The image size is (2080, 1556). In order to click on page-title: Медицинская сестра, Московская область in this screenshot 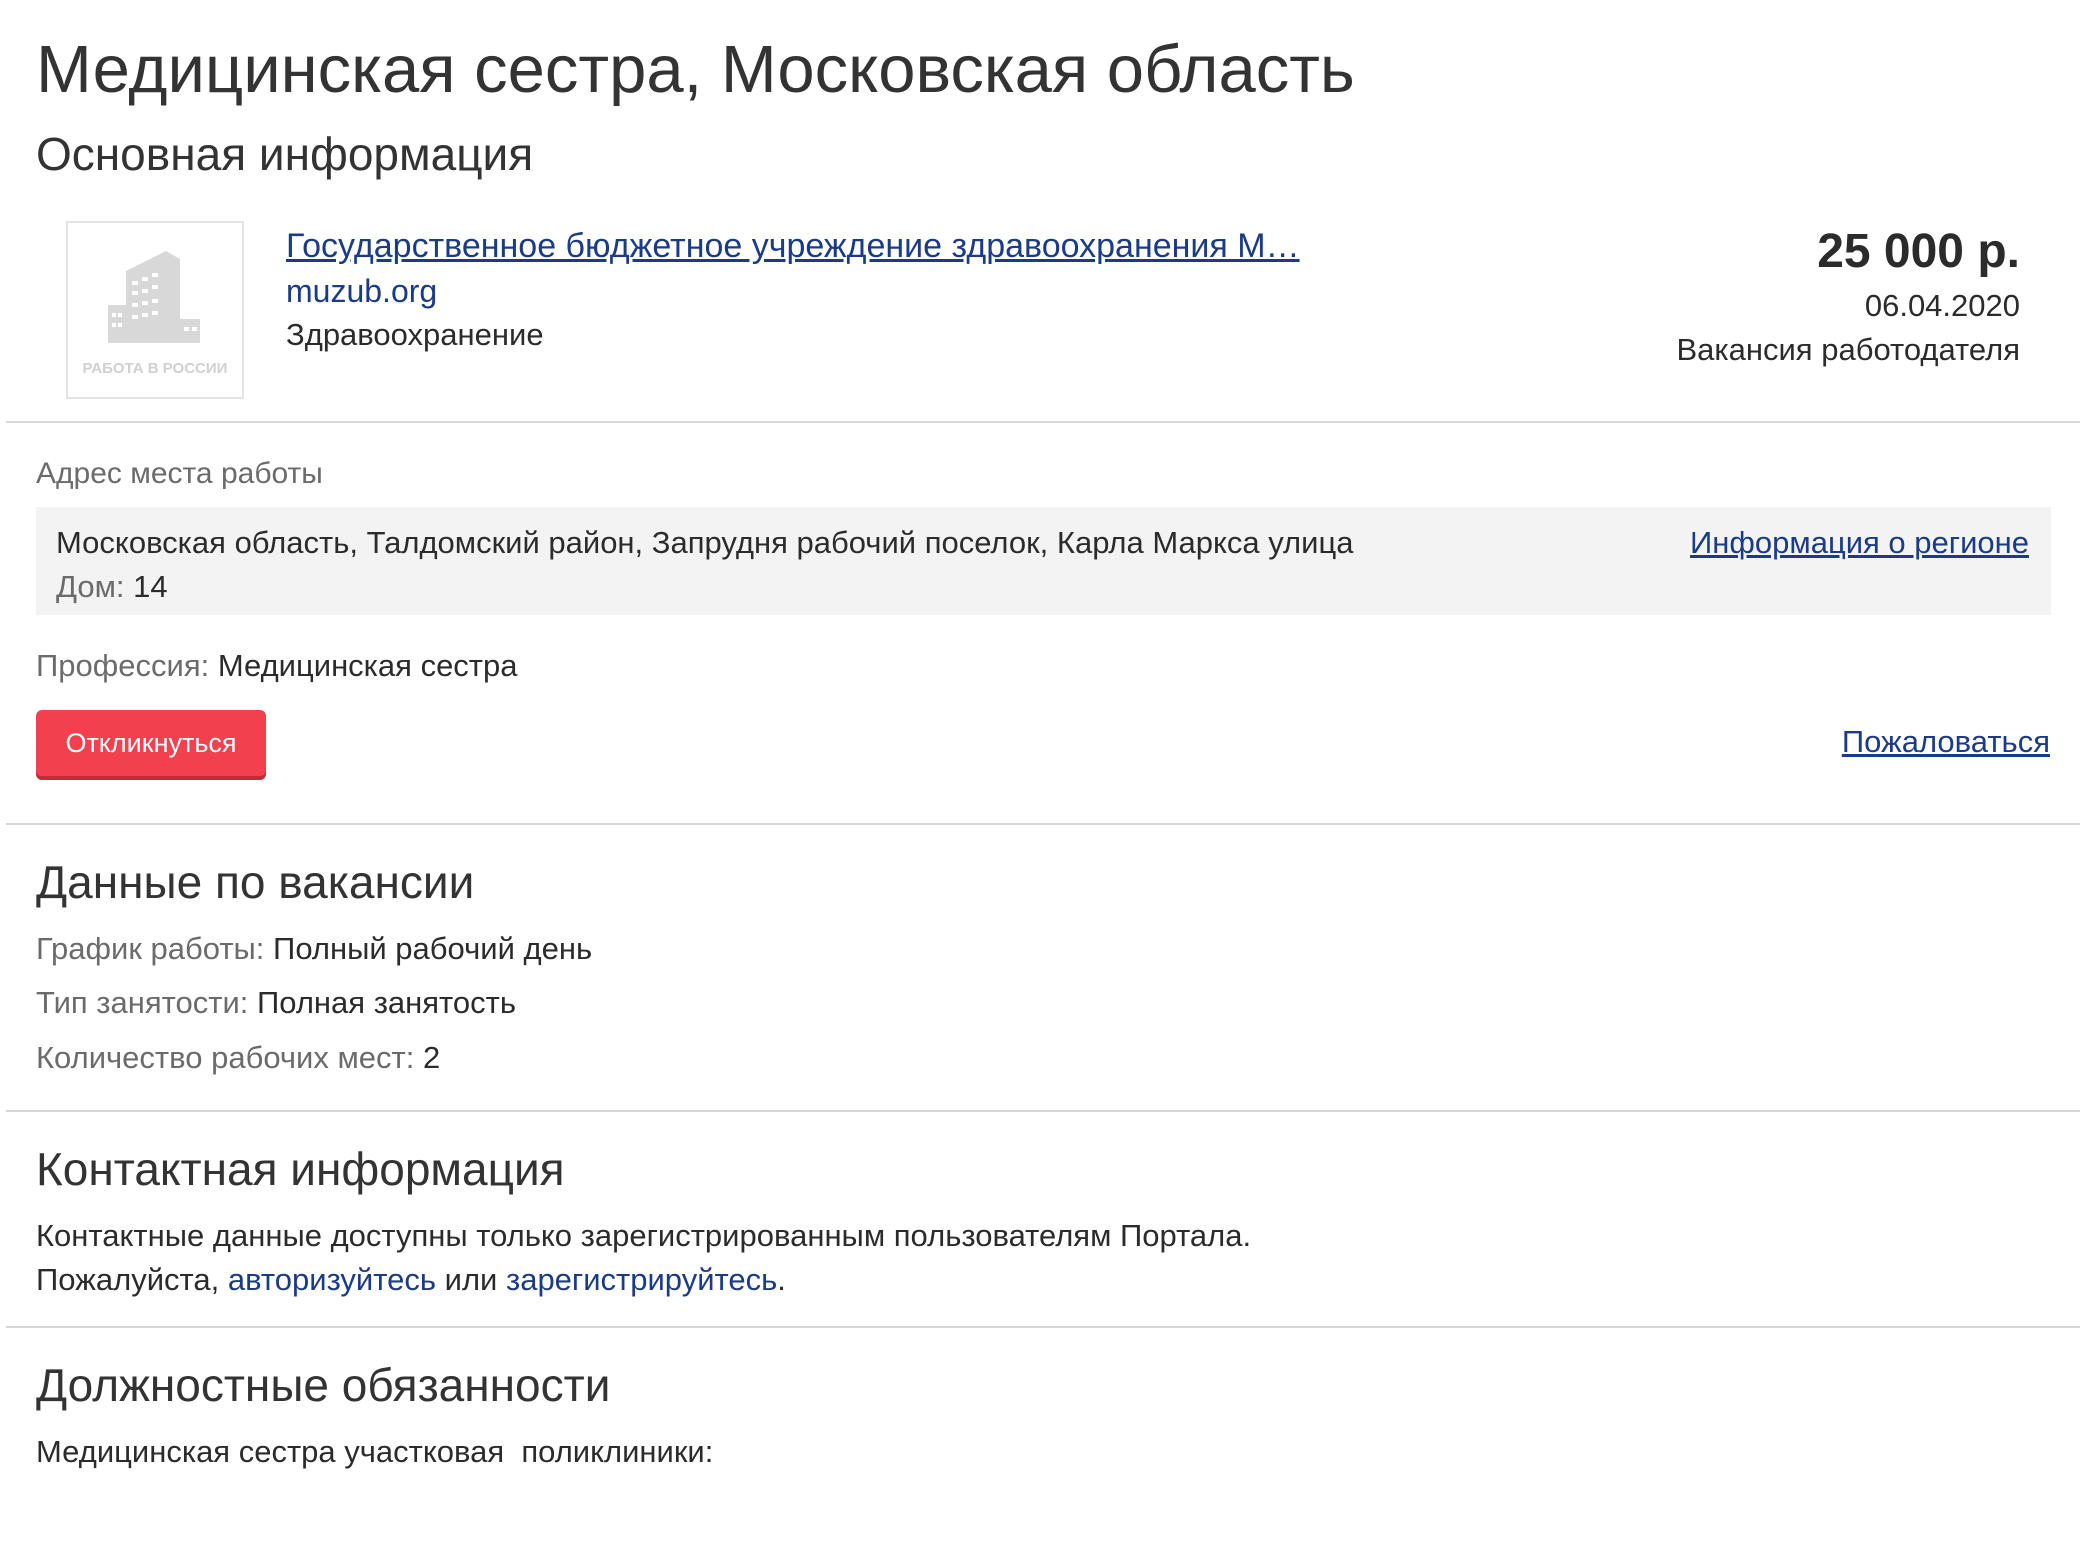, I will do `click(695, 69)`.